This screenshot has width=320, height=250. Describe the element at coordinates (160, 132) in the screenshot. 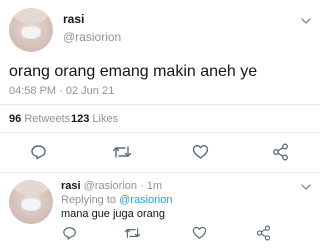

I see `divider-bottom-stats` at that location.